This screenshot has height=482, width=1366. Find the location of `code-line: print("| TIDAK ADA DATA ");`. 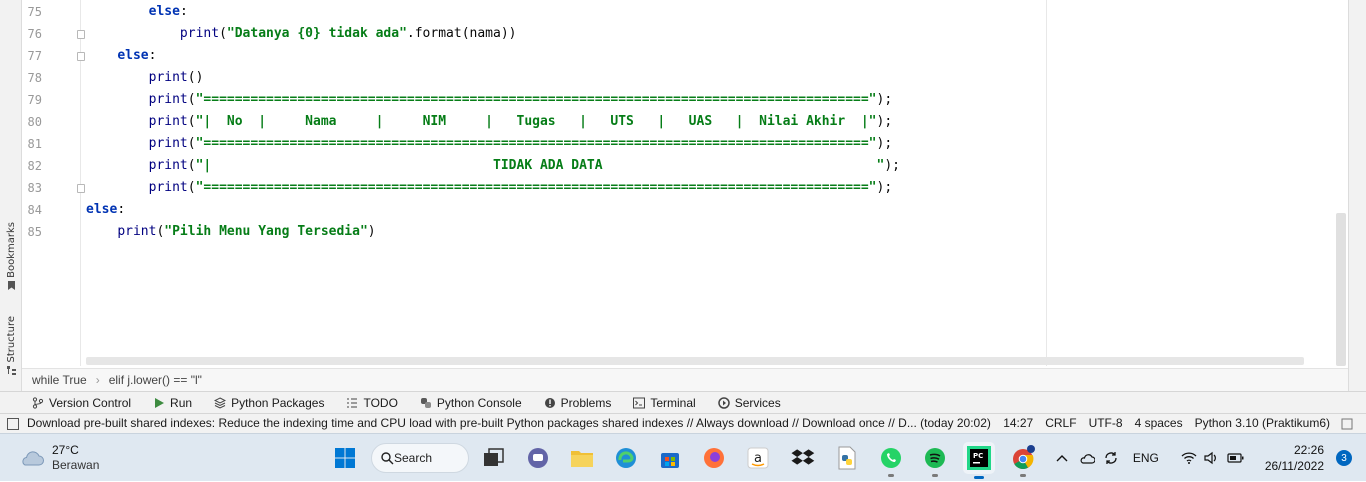

code-line: print("| TIDAK ADA DATA "); is located at coordinates (493, 166).